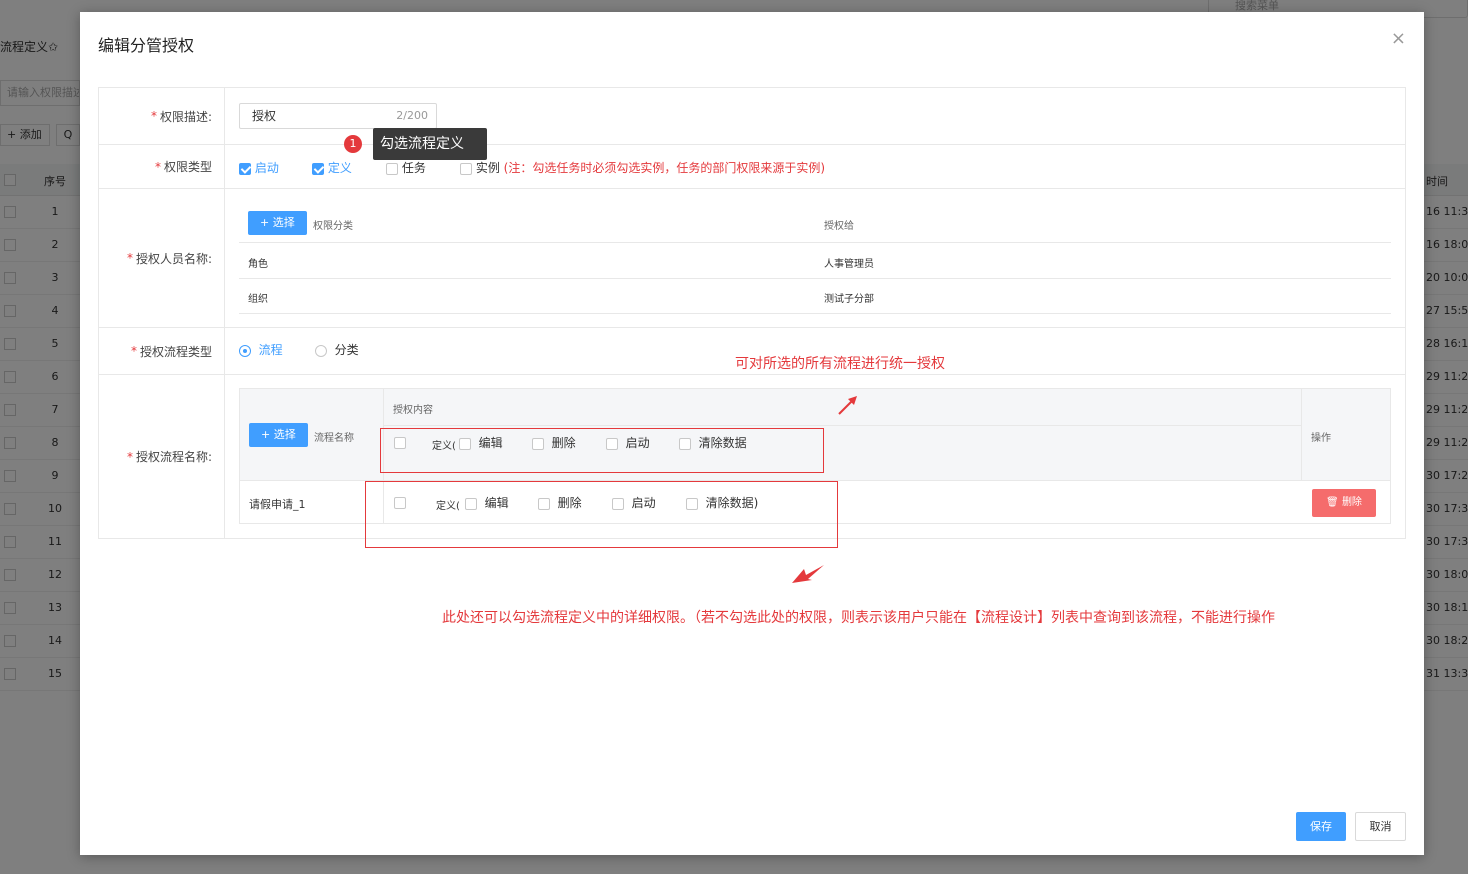 The width and height of the screenshot is (1468, 874). Describe the element at coordinates (1344, 503) in the screenshot. I see `delete-row-button: 🗑 删除` at that location.